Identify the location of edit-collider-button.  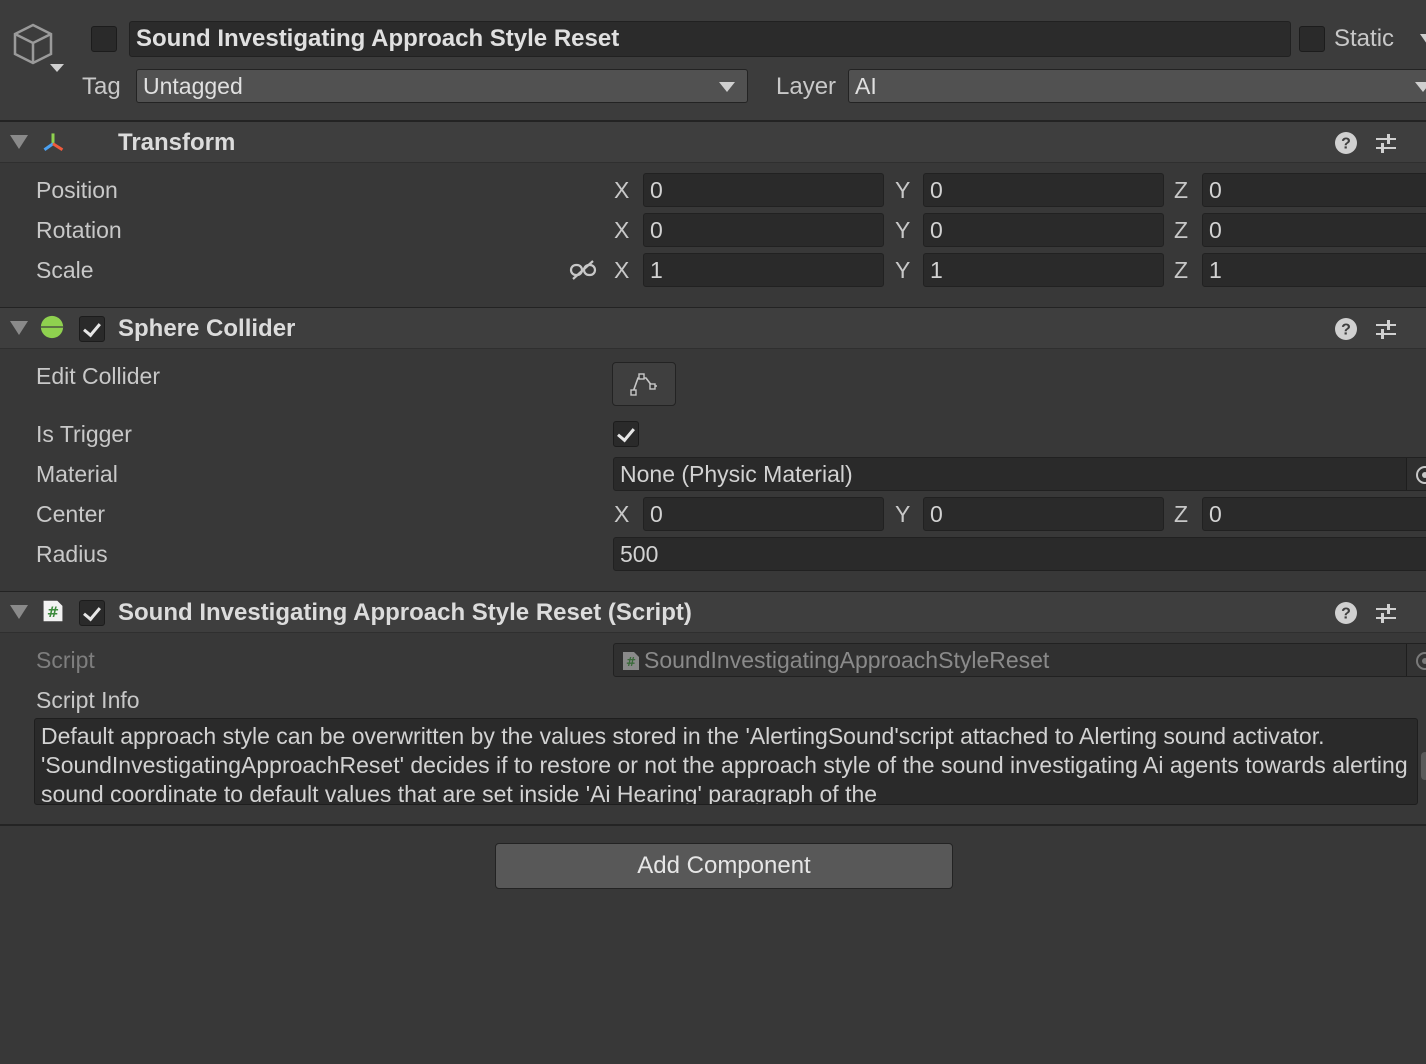
(644, 384).